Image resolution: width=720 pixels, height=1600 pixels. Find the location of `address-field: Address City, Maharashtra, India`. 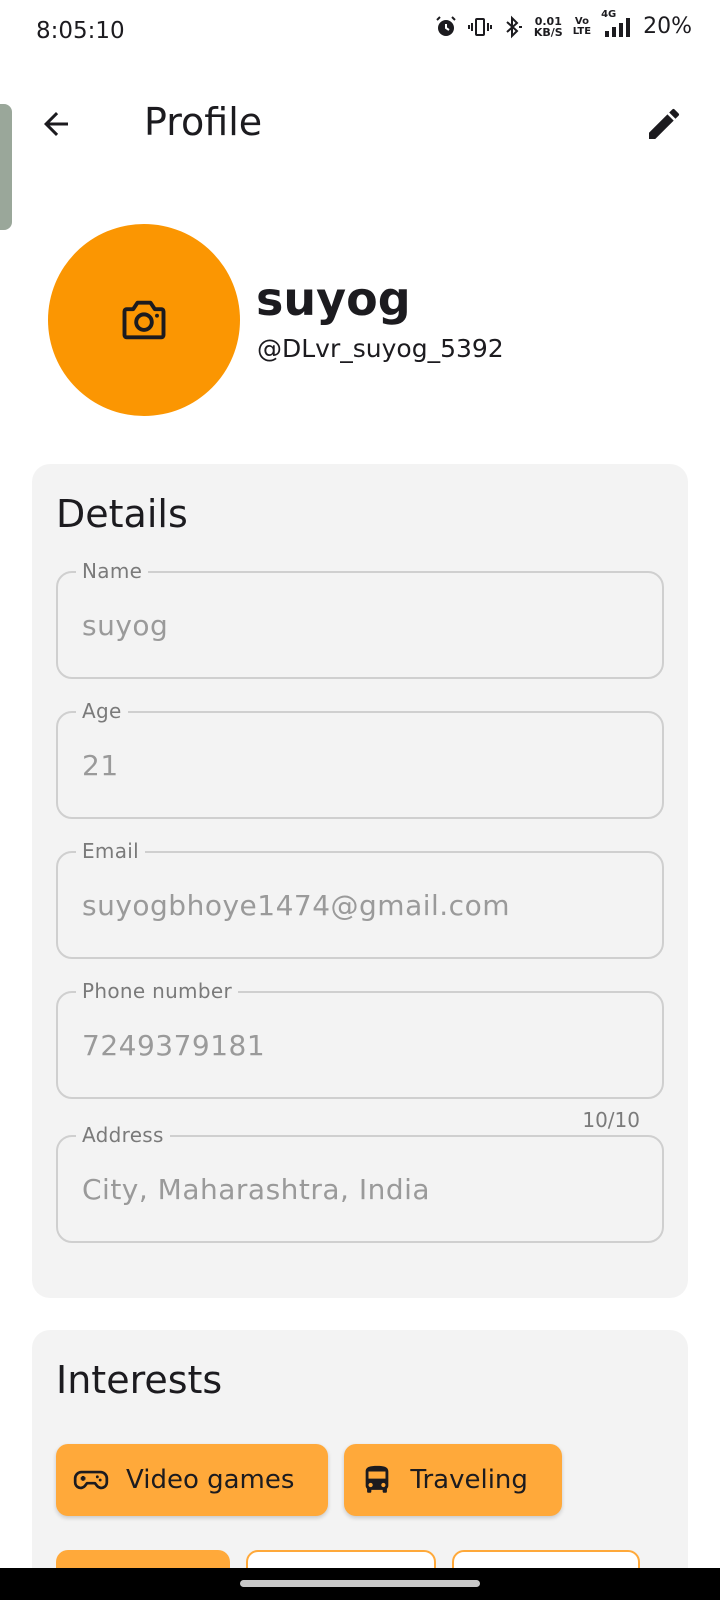

address-field: Address City, Maharashtra, India is located at coordinates (360, 1183).